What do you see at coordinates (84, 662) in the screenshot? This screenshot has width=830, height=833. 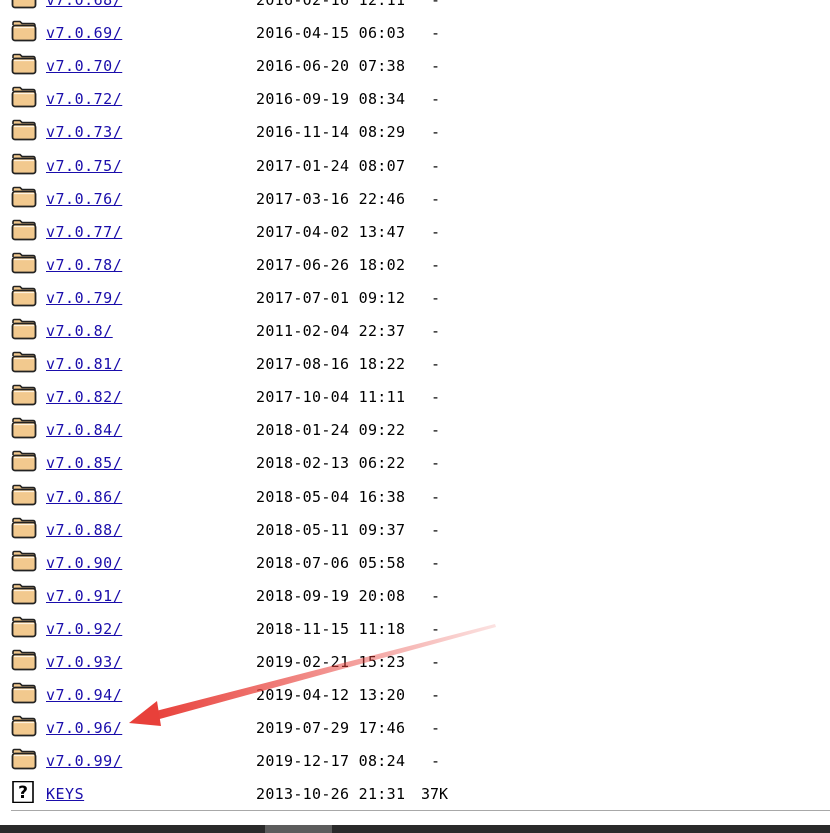 I see `entry-link: v7.0.93/` at bounding box center [84, 662].